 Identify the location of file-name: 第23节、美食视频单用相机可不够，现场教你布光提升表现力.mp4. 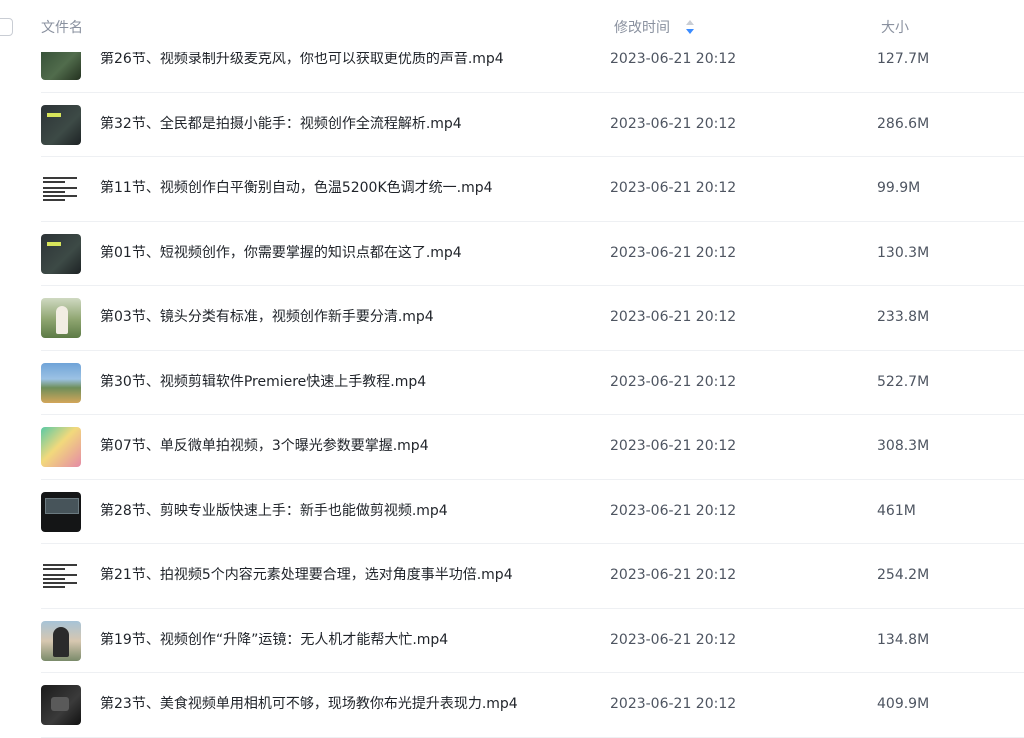
(309, 705).